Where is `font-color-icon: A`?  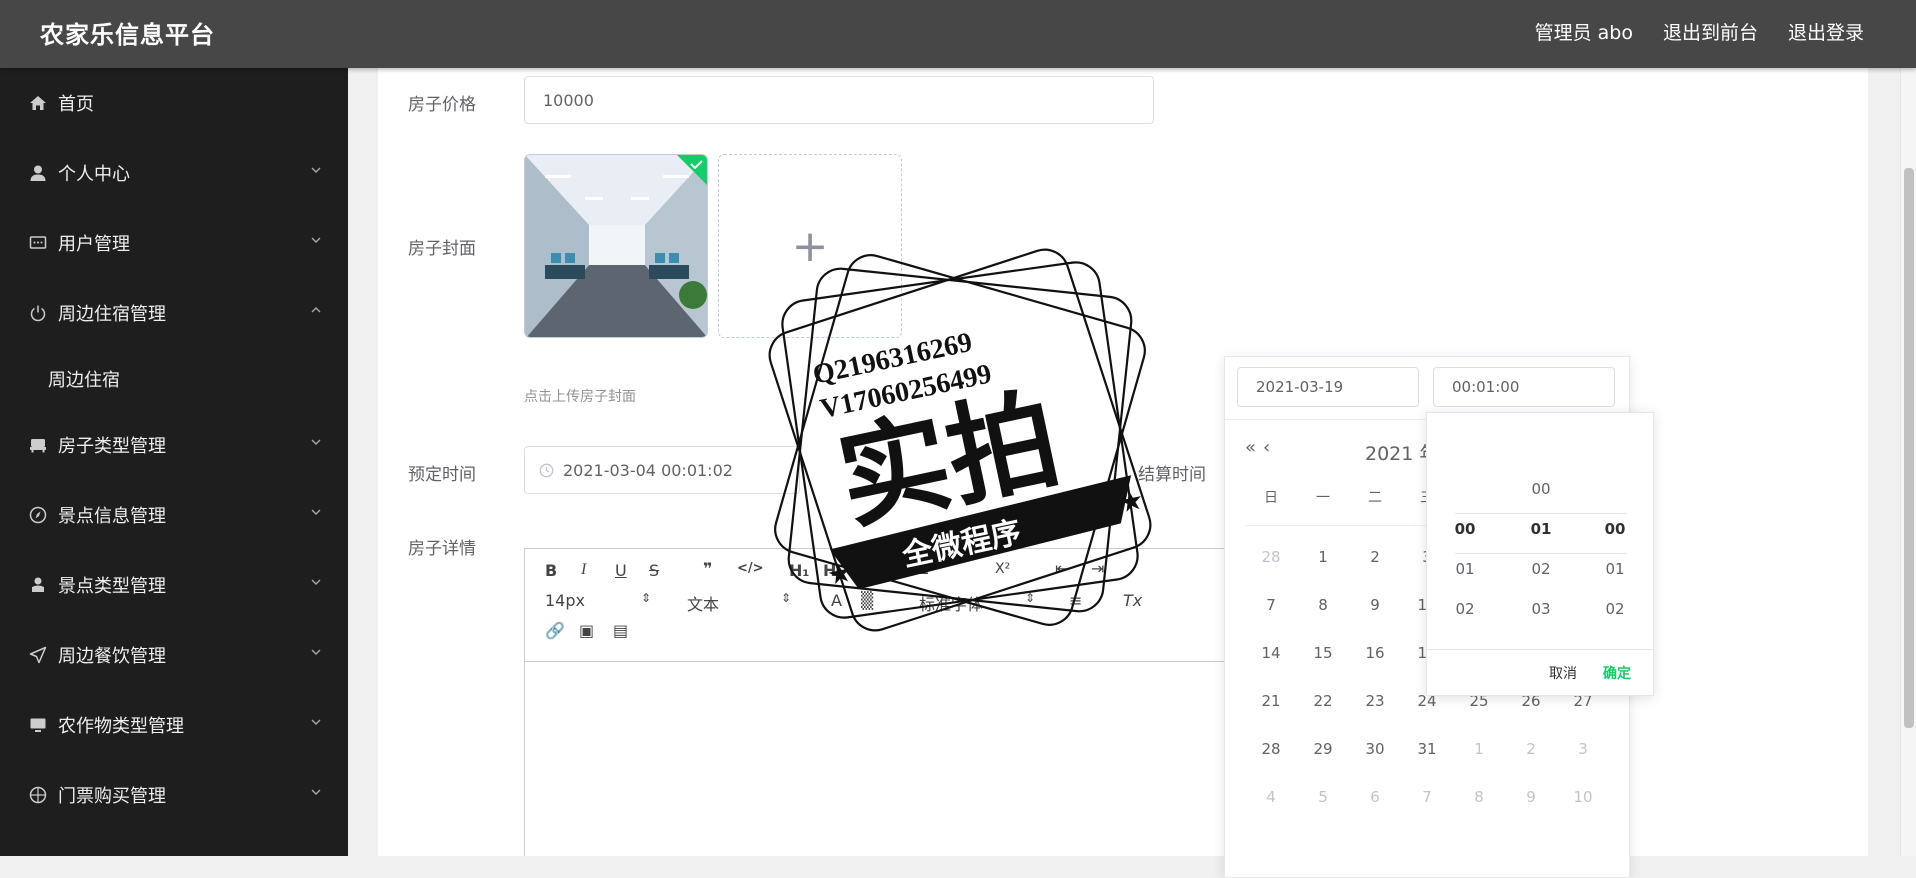 font-color-icon: A is located at coordinates (836, 600).